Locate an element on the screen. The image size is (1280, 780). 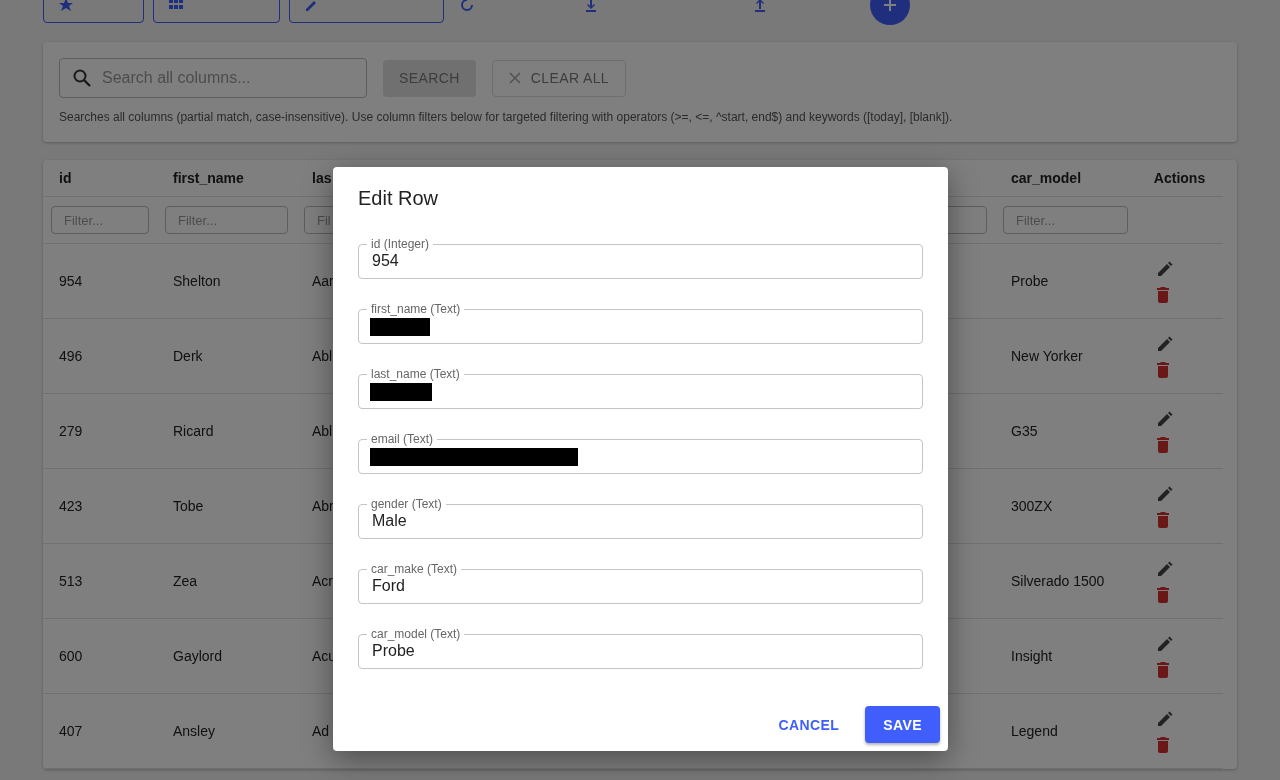
table-cell: Abr is located at coordinates (323, 506).